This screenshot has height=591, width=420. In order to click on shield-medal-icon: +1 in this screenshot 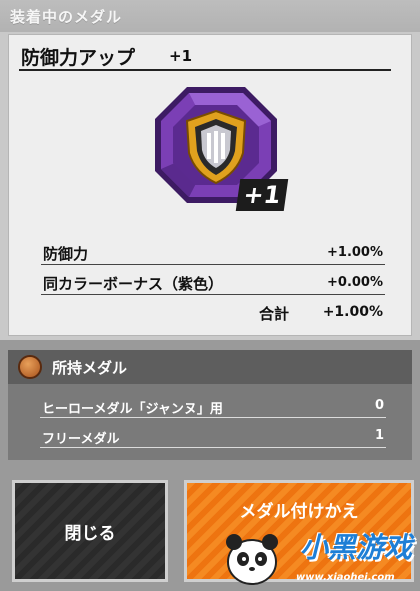, I will do `click(220, 149)`.